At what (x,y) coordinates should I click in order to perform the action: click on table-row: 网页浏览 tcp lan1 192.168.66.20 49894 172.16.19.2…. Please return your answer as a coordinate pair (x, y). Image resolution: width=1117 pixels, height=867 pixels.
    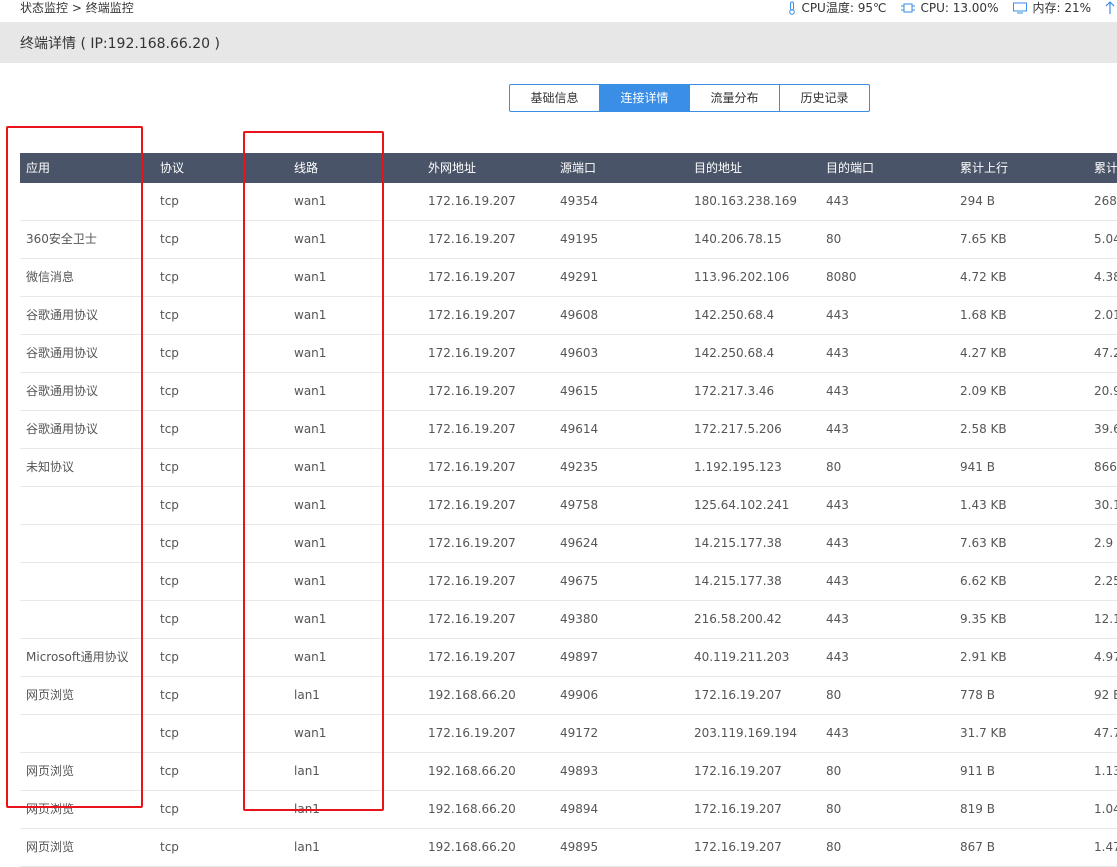
    Looking at the image, I should click on (568, 810).